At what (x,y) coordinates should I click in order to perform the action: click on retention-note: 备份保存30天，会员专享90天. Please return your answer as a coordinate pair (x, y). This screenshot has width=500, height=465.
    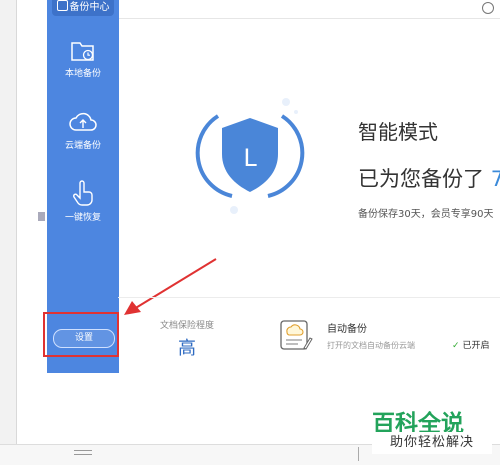
    Looking at the image, I should click on (426, 214).